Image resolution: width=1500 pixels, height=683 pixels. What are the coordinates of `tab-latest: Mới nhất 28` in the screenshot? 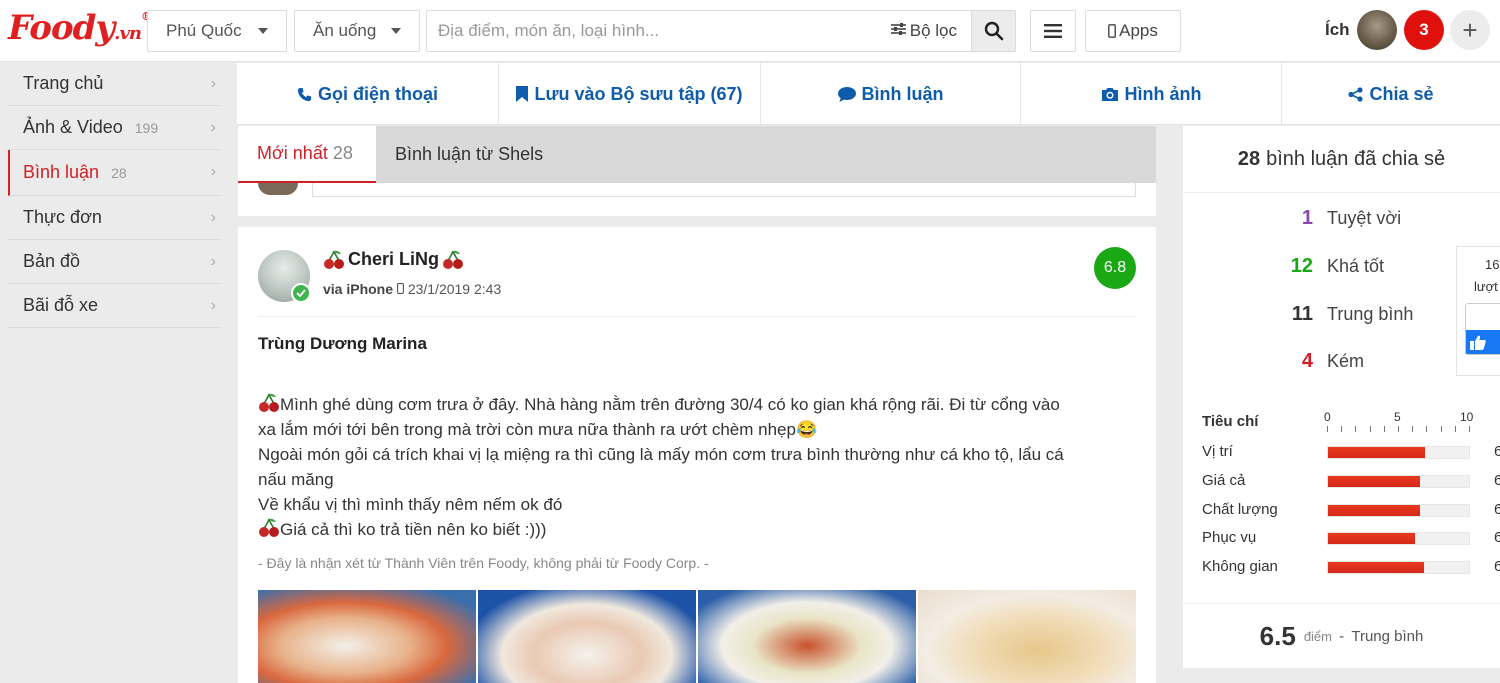 It's located at (307, 154).